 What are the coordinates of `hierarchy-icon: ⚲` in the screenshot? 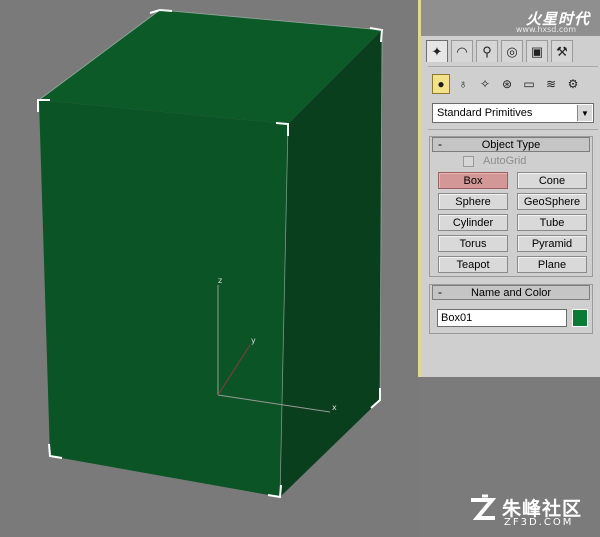 It's located at (487, 51).